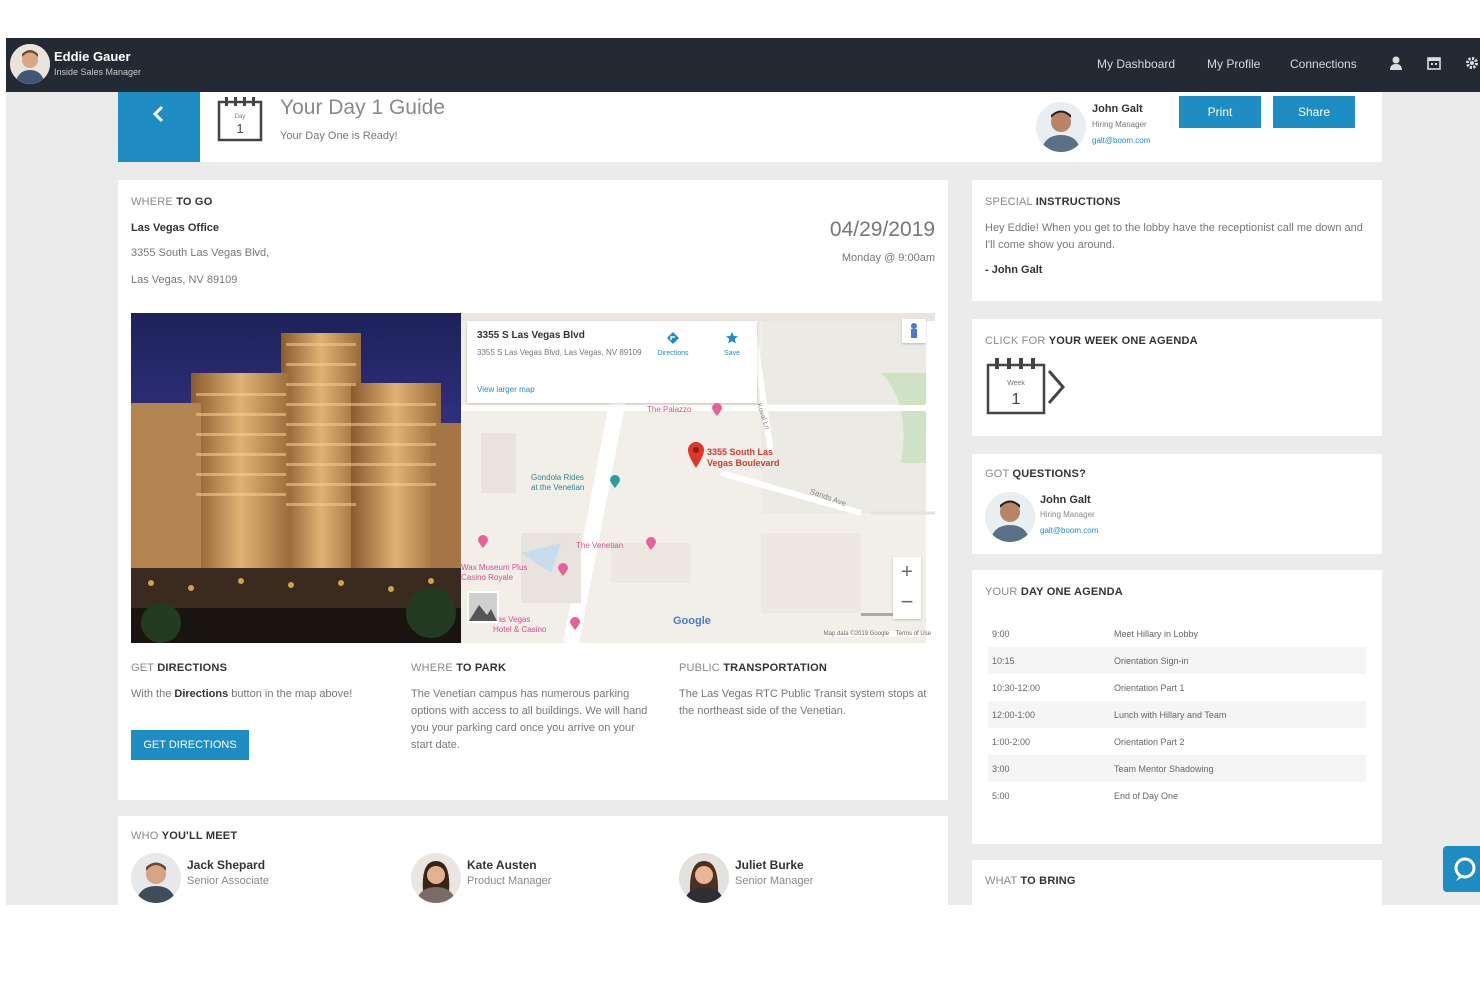 This screenshot has width=1480, height=987. Describe the element at coordinates (717, 409) in the screenshot. I see `poi-palazzo-pin-icon` at that location.